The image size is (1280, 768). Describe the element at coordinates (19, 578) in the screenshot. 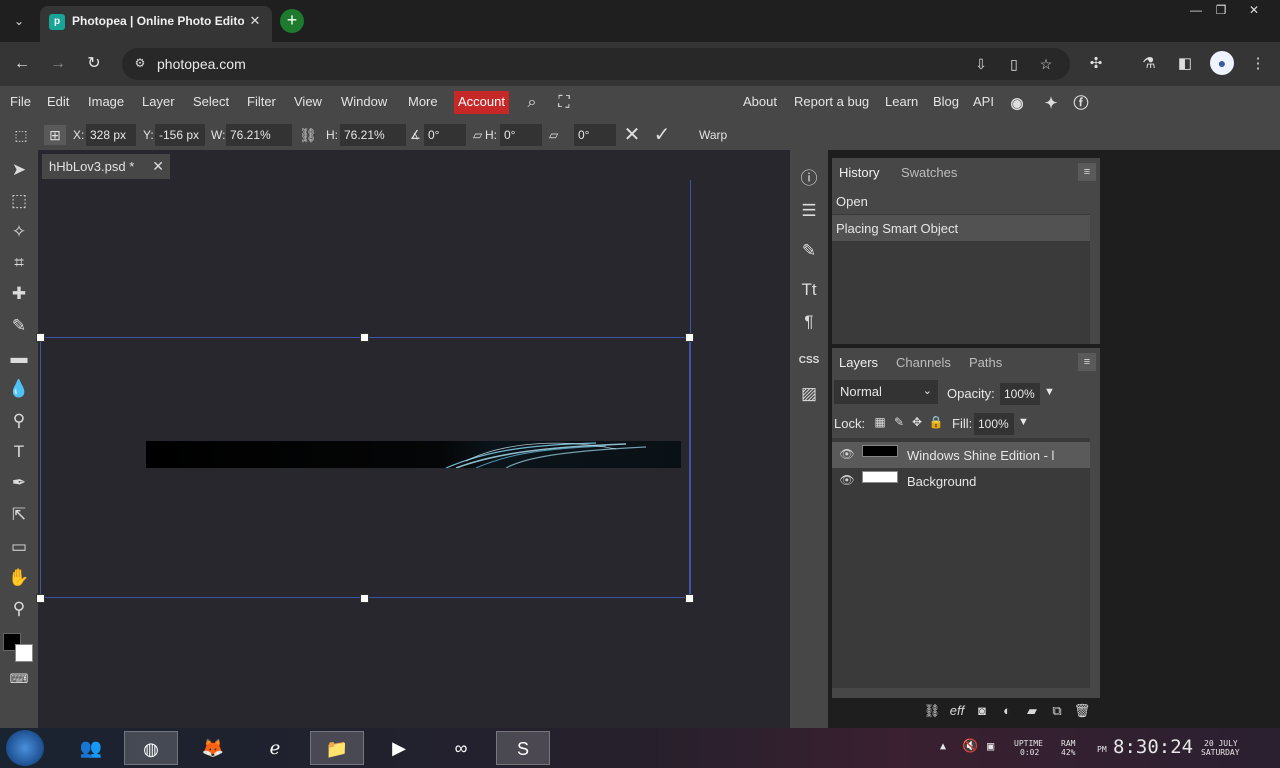

I see `hand-tool-icon: ✋` at that location.